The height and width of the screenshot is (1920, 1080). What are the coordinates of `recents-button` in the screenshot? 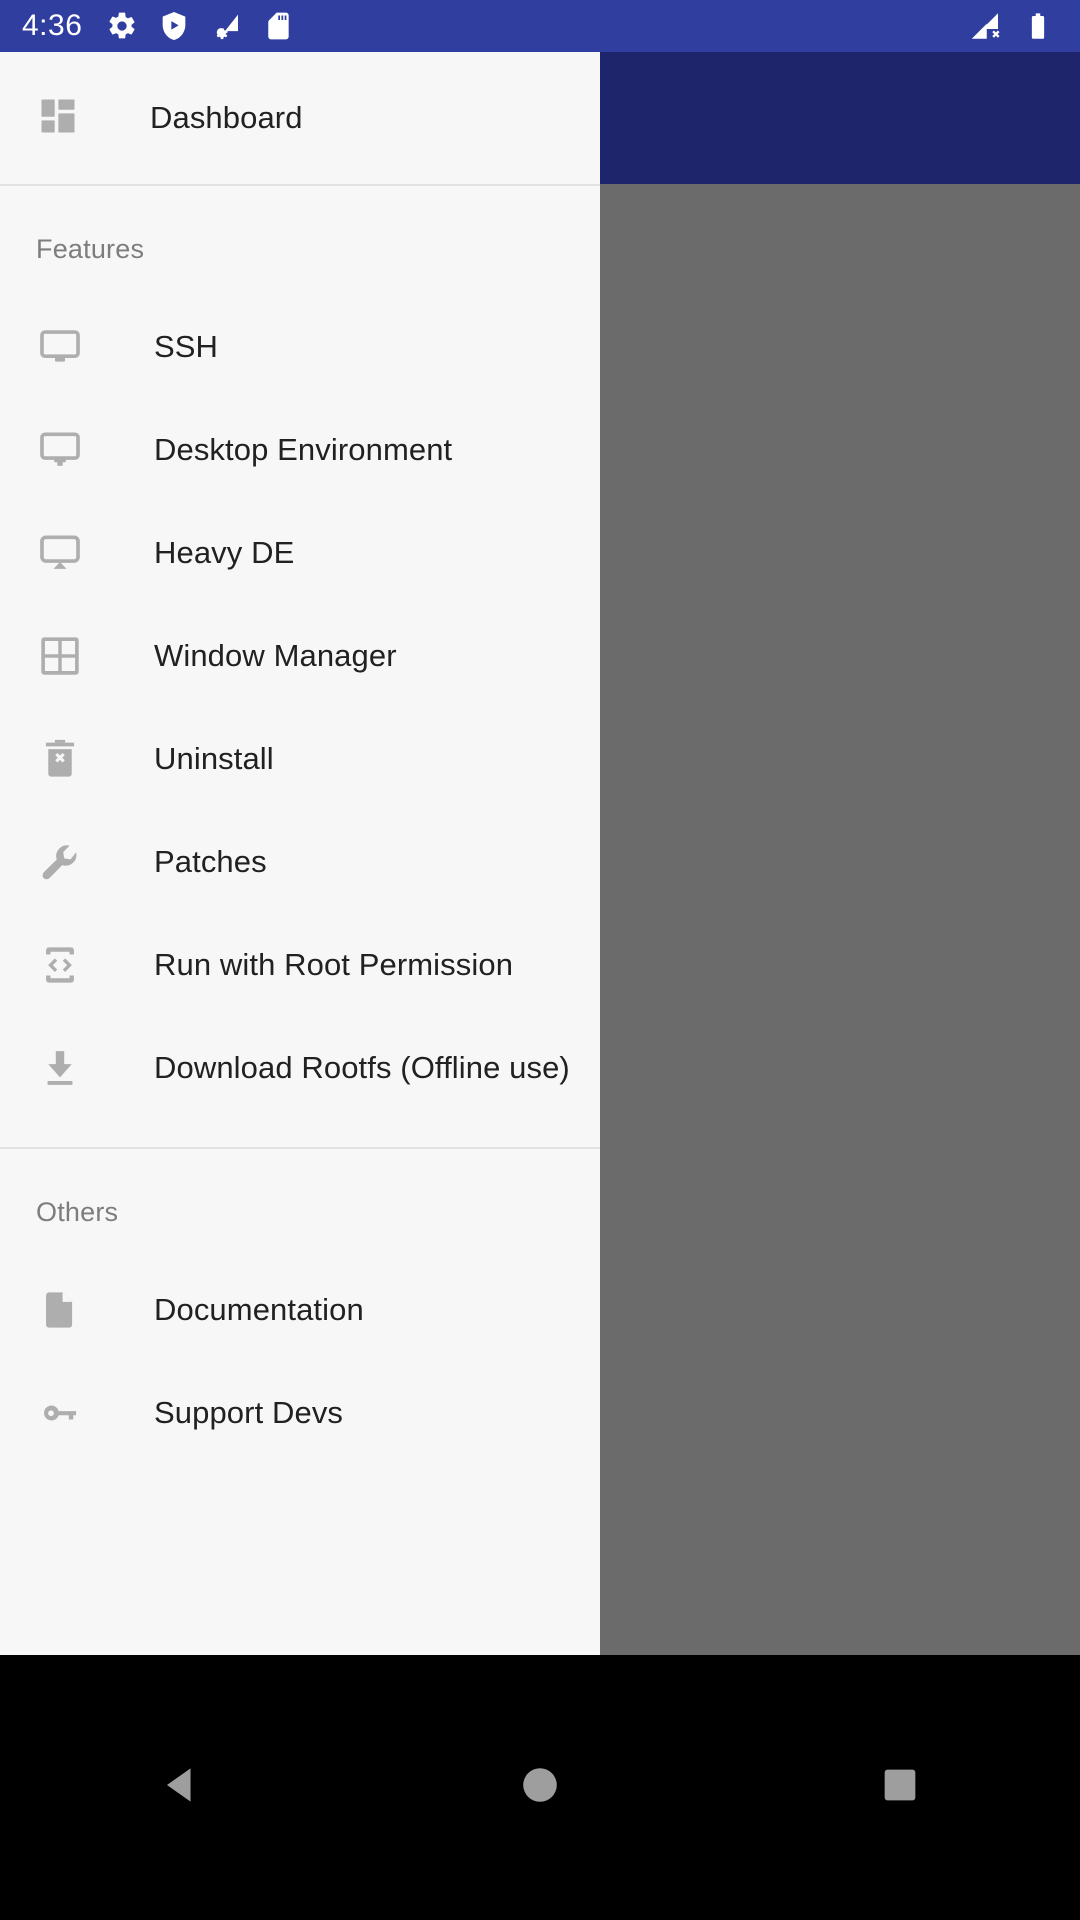 It's located at (900, 1788).